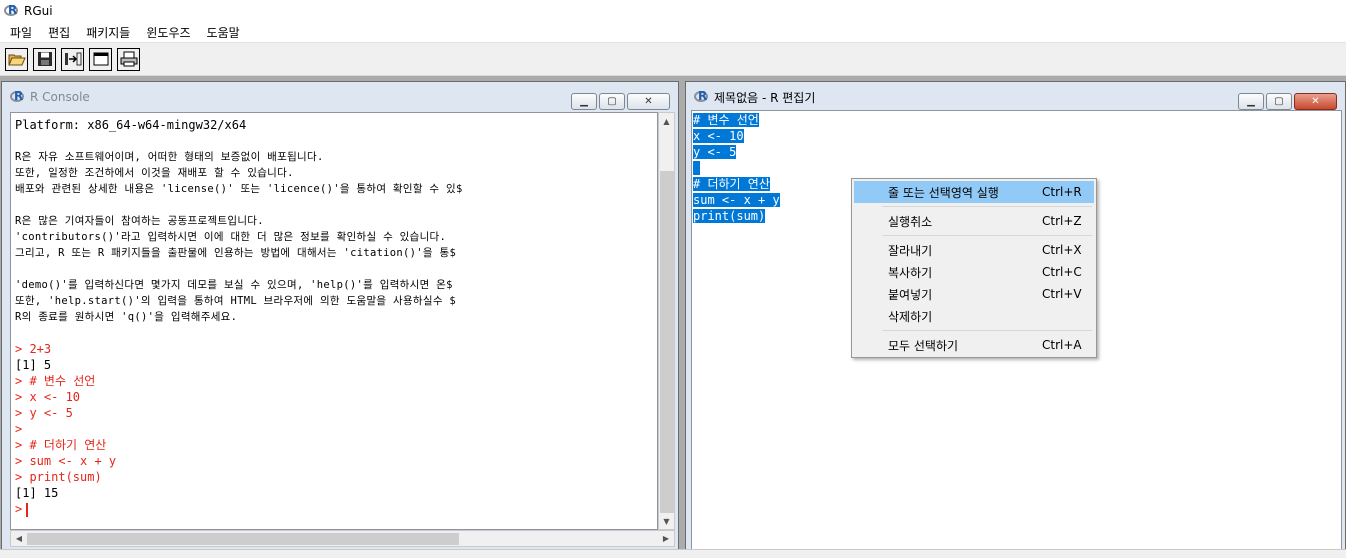 The height and width of the screenshot is (558, 1346). What do you see at coordinates (59, 32) in the screenshot?
I see `menu-edit: 편집` at bounding box center [59, 32].